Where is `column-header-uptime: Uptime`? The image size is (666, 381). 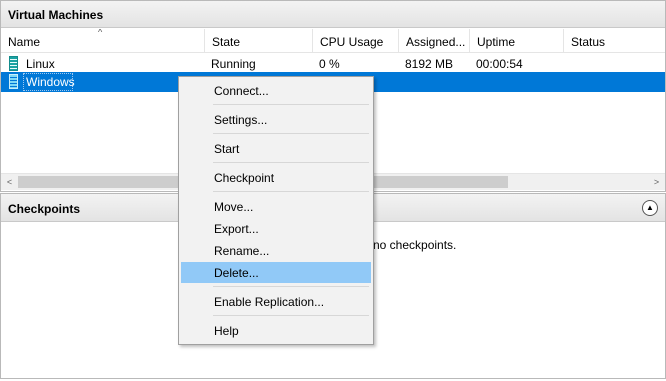 column-header-uptime: Uptime is located at coordinates (517, 41).